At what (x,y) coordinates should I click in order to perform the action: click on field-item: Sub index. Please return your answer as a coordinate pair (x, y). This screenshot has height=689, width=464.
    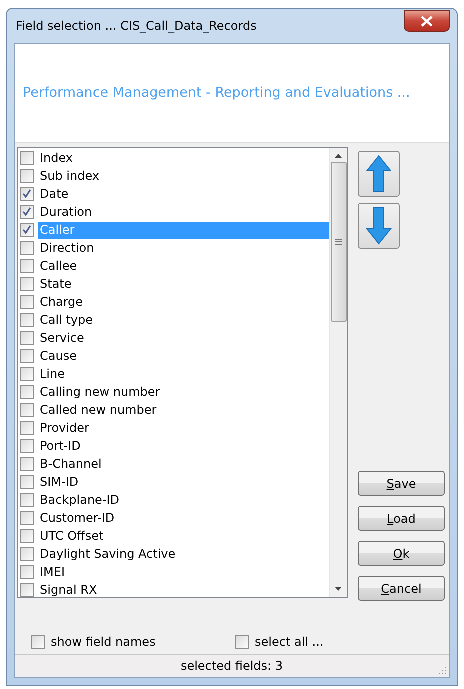
    Looking at the image, I should click on (183, 176).